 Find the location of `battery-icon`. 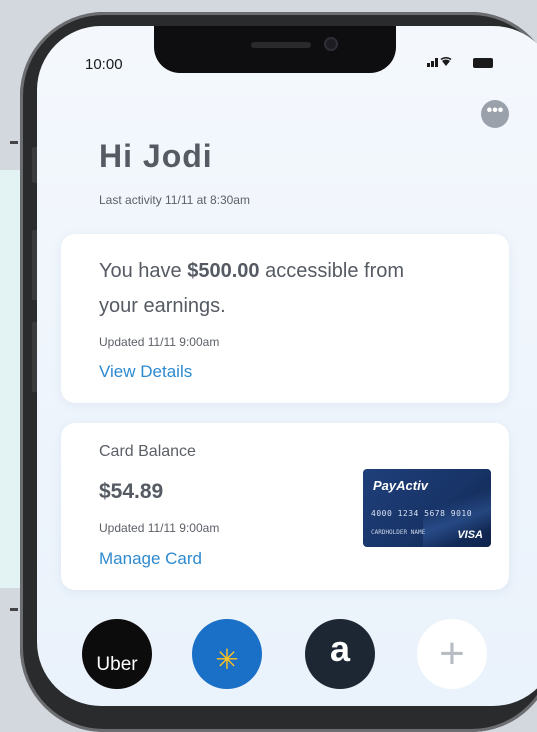

battery-icon is located at coordinates (482, 63).